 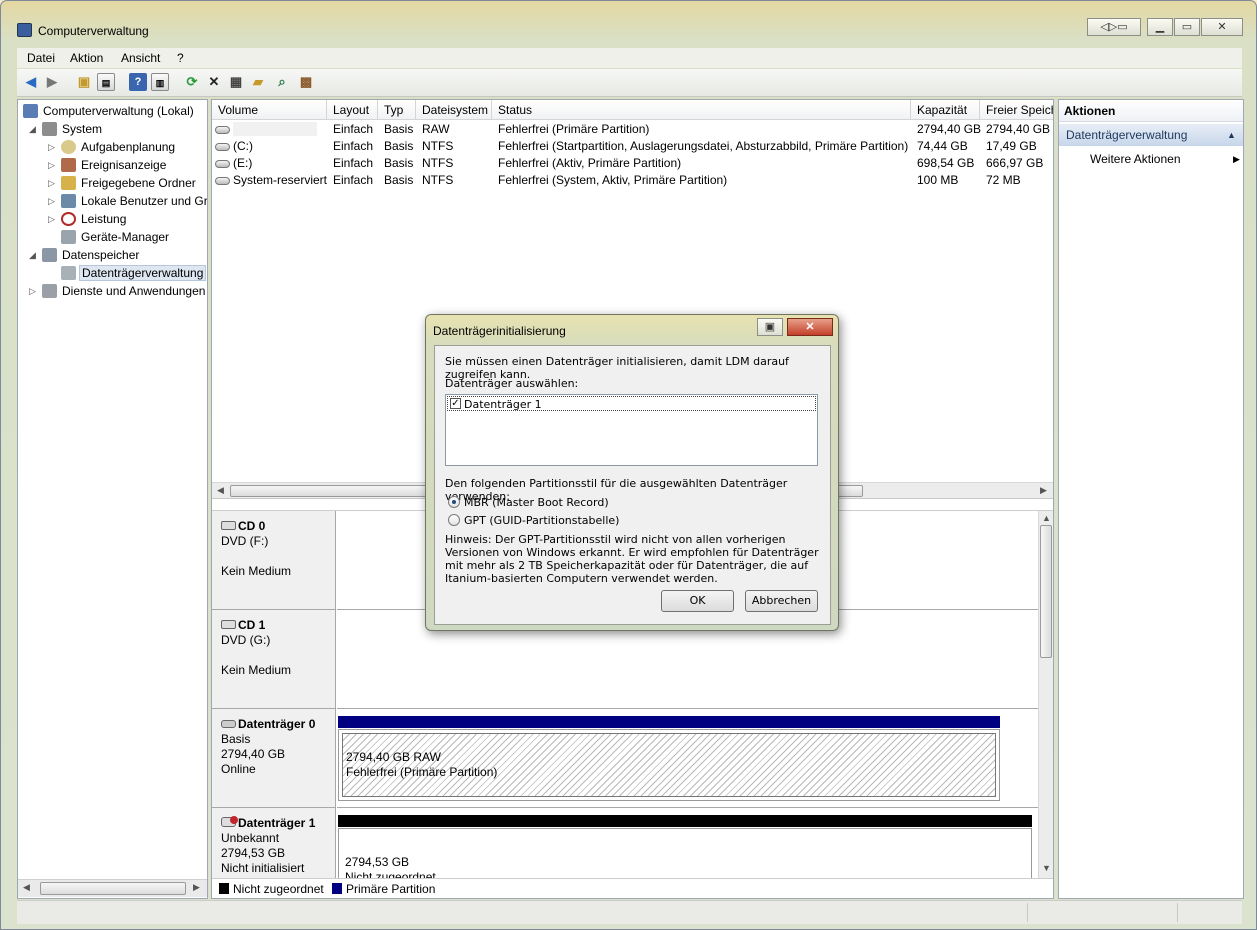 I want to click on mbr-radio, so click(x=454, y=502).